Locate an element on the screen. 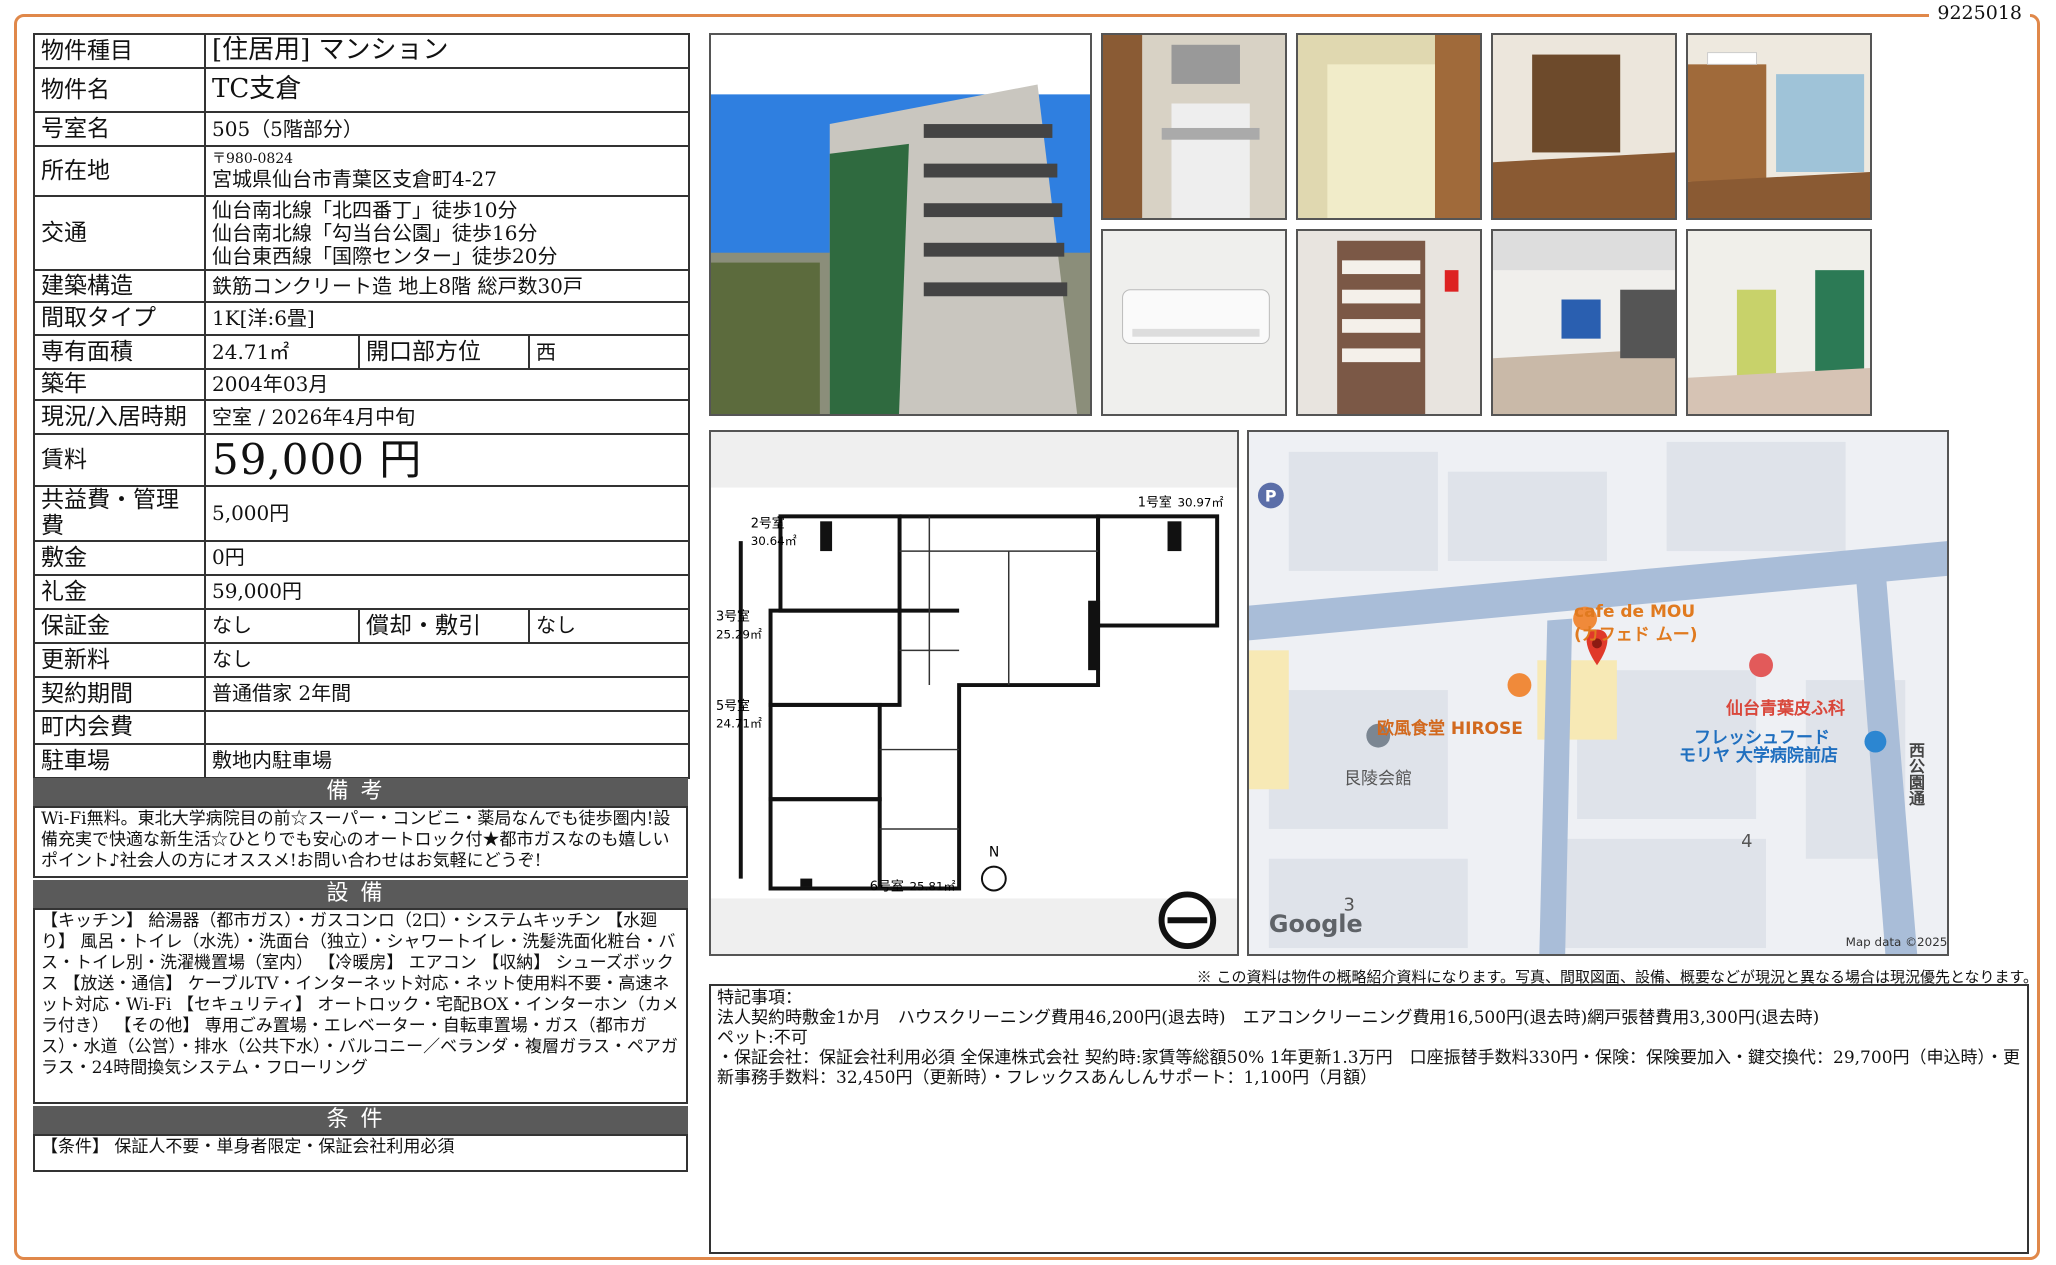  bathroom-photo is located at coordinates (1389, 126).